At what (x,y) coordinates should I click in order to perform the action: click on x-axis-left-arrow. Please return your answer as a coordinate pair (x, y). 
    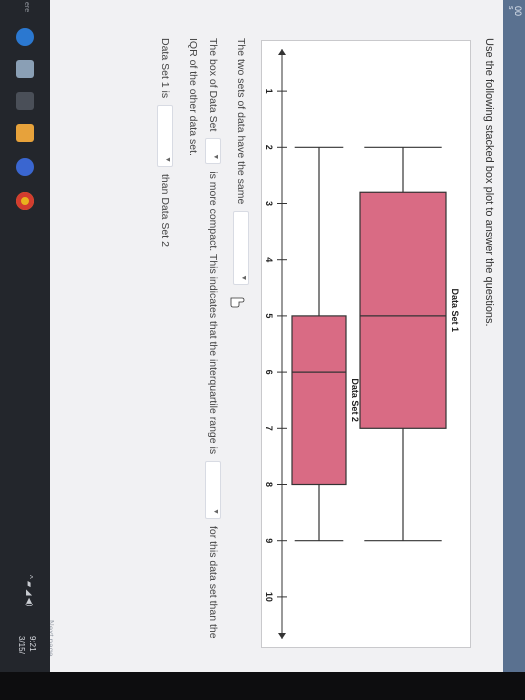
    Looking at the image, I should click on (282, 52).